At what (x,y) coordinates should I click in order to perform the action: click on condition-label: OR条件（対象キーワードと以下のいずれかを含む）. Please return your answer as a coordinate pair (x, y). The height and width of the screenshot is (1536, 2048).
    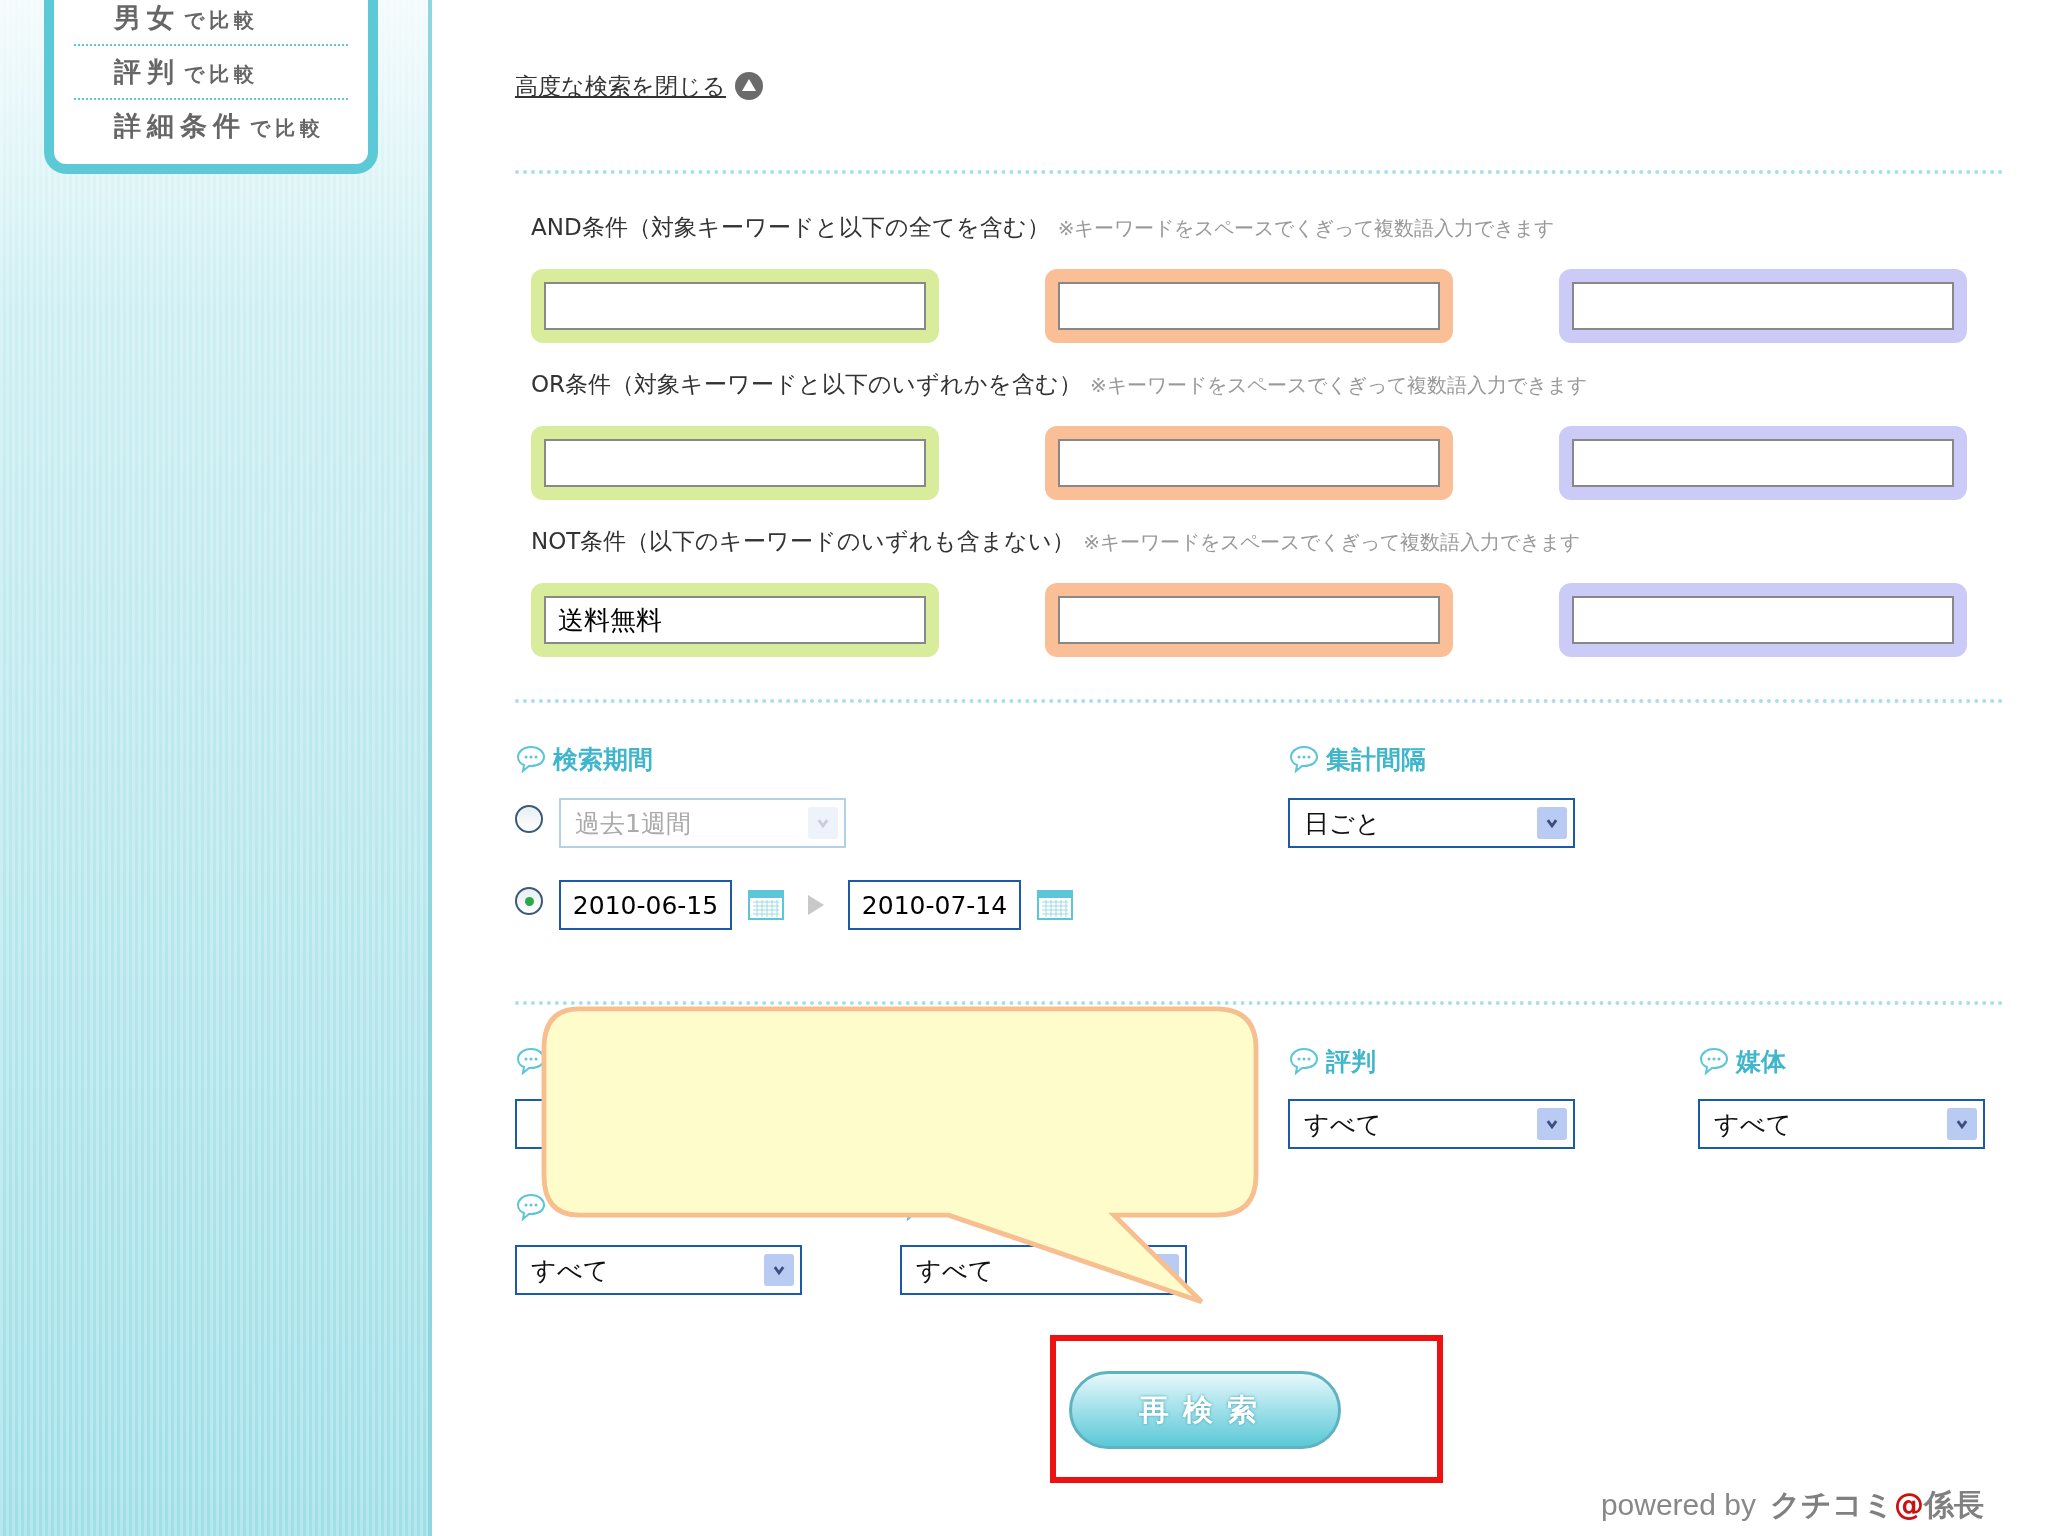
    Looking at the image, I should click on (807, 384).